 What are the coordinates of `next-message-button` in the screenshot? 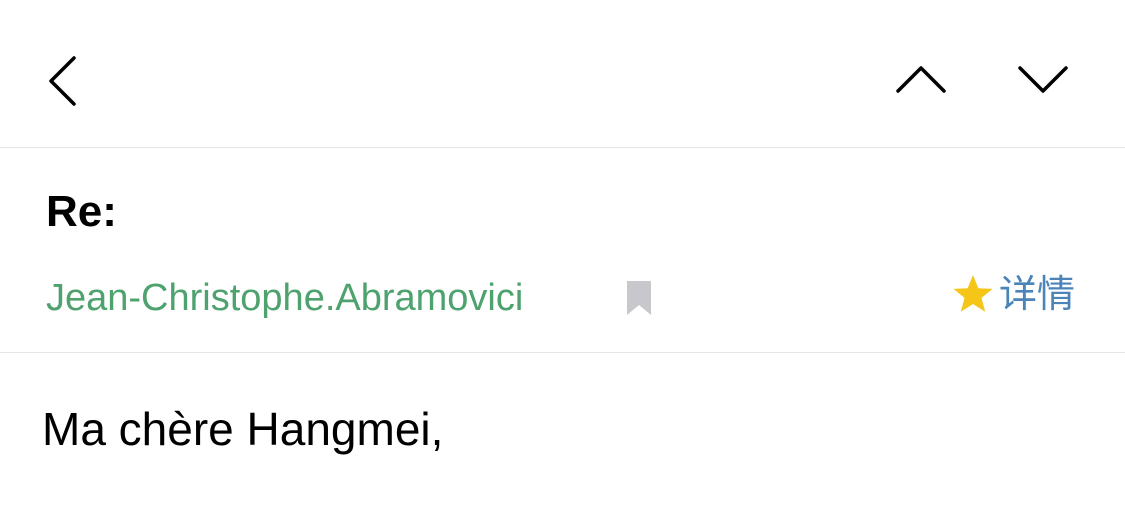 It's located at (1043, 79).